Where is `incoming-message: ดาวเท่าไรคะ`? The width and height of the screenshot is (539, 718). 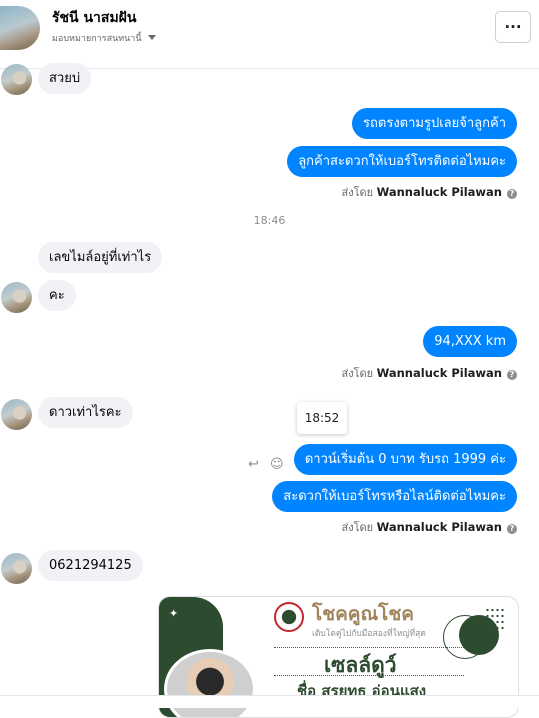
incoming-message: ดาวเท่าไรคะ is located at coordinates (85, 412).